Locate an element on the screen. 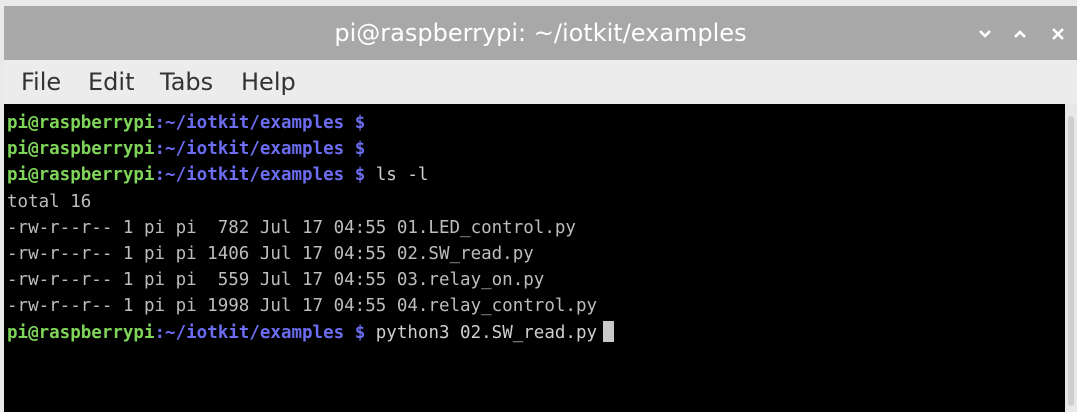 The width and height of the screenshot is (1077, 412). menu-file: File is located at coordinates (41, 82).